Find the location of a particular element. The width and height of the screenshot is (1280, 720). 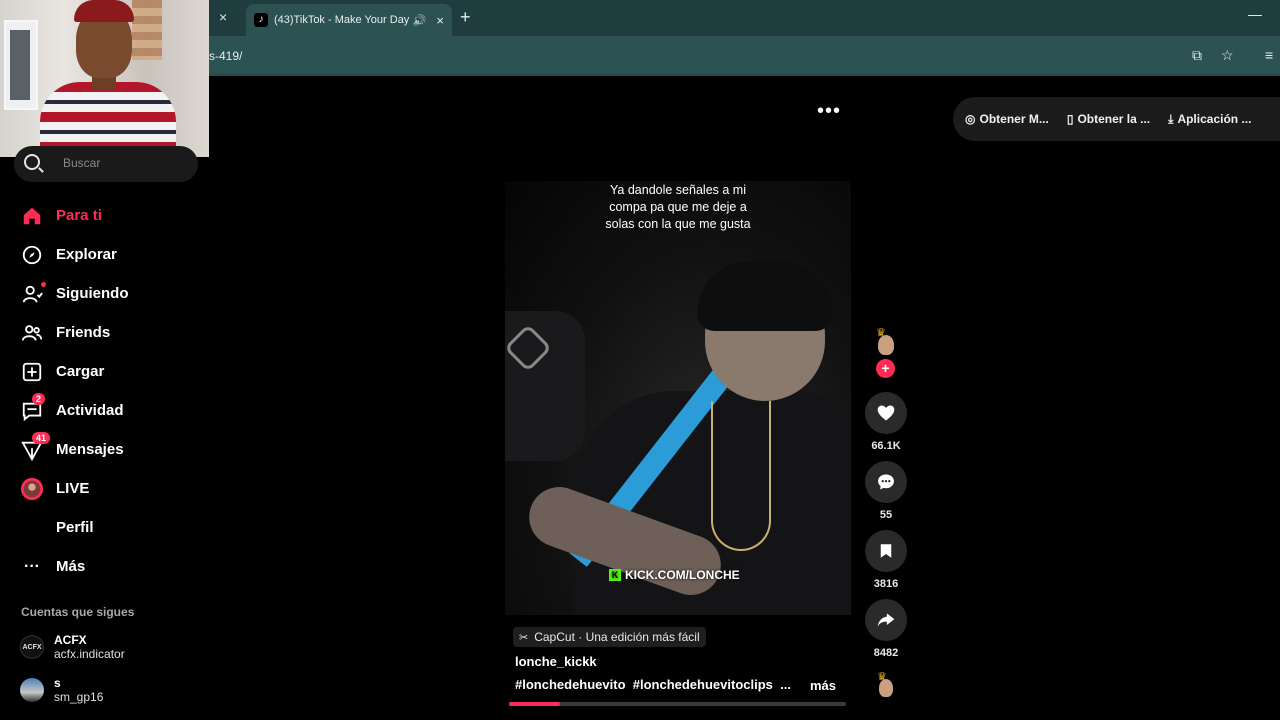

sidebar-item-label: Cargar is located at coordinates (80, 371).